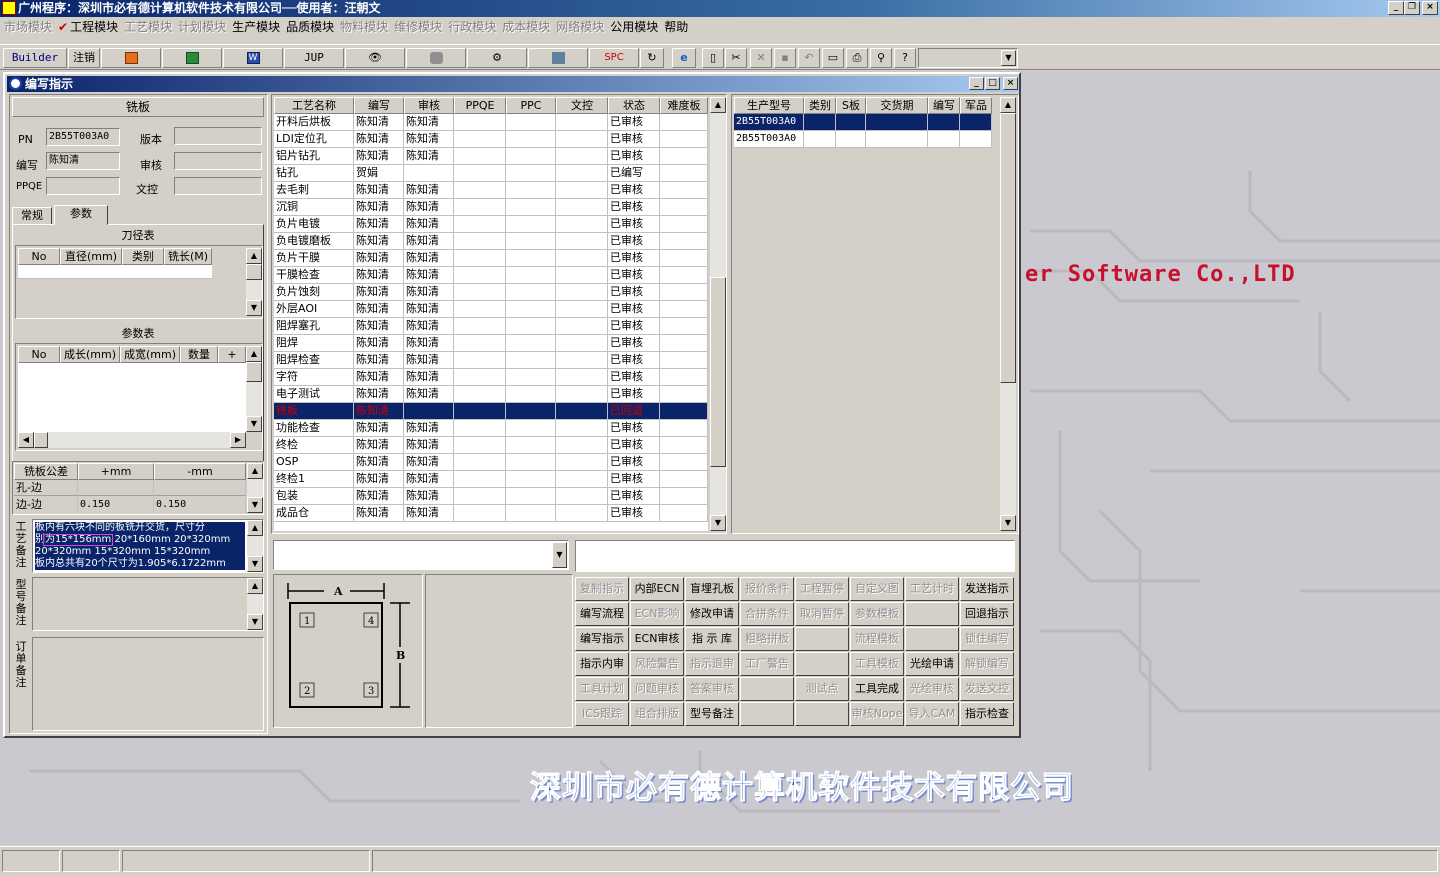 Image resolution: width=1440 pixels, height=876 pixels. What do you see at coordinates (795, 556) in the screenshot?
I see `note-input` at bounding box center [795, 556].